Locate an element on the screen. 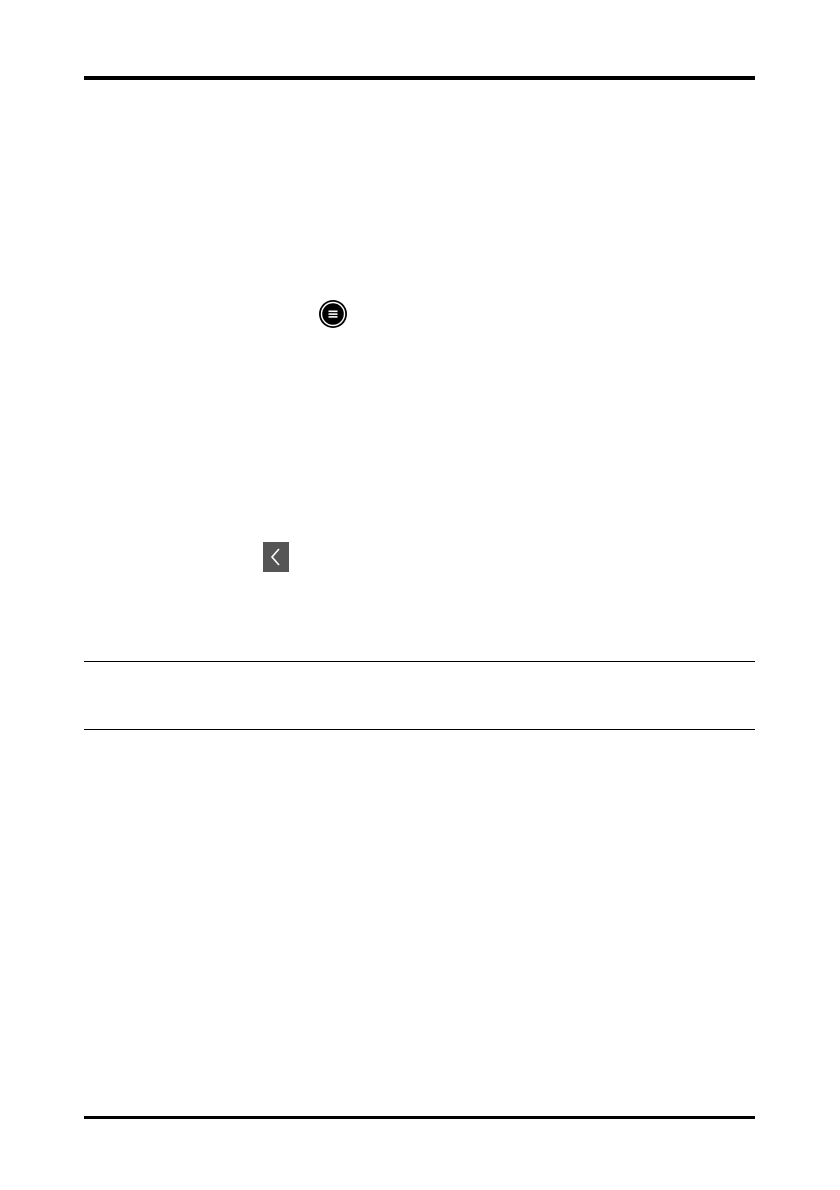 The image size is (840, 1190). footer-rule is located at coordinates (419, 1117).